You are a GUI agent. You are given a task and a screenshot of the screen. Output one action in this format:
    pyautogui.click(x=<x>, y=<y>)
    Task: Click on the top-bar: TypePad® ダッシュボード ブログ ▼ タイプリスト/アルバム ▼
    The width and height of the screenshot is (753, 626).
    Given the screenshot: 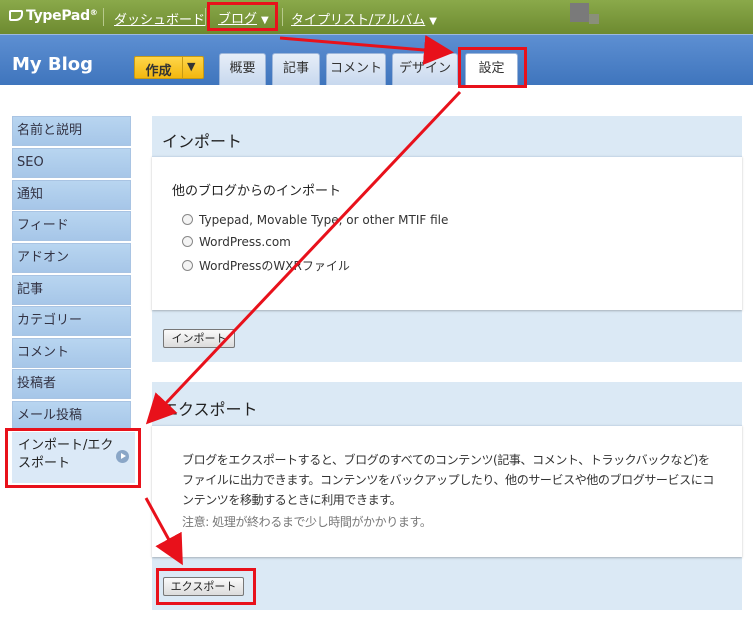 What is the action you would take?
    pyautogui.click(x=376, y=17)
    